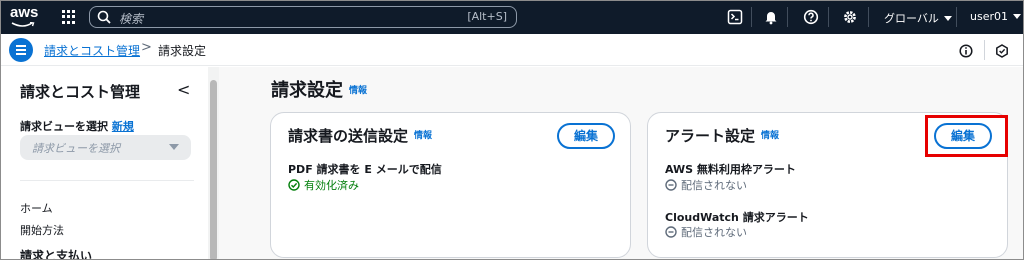 This screenshot has height=260, width=1024. What do you see at coordinates (76, 148) in the screenshot?
I see `billing-view-placeholder: 請求ビューを選択` at bounding box center [76, 148].